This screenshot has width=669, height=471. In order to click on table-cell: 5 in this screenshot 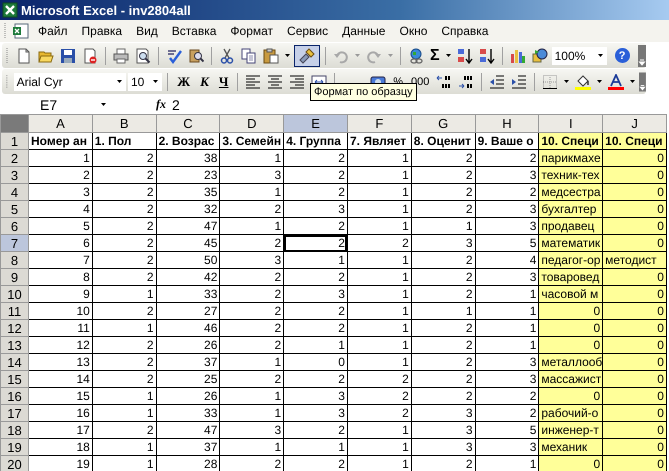, I will do `click(60, 226)`.